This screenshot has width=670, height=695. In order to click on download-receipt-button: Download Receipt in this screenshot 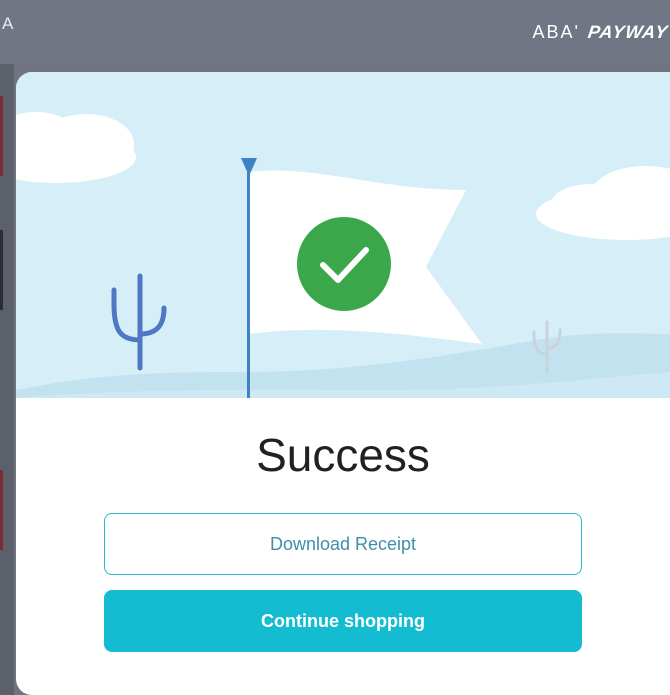, I will do `click(343, 544)`.